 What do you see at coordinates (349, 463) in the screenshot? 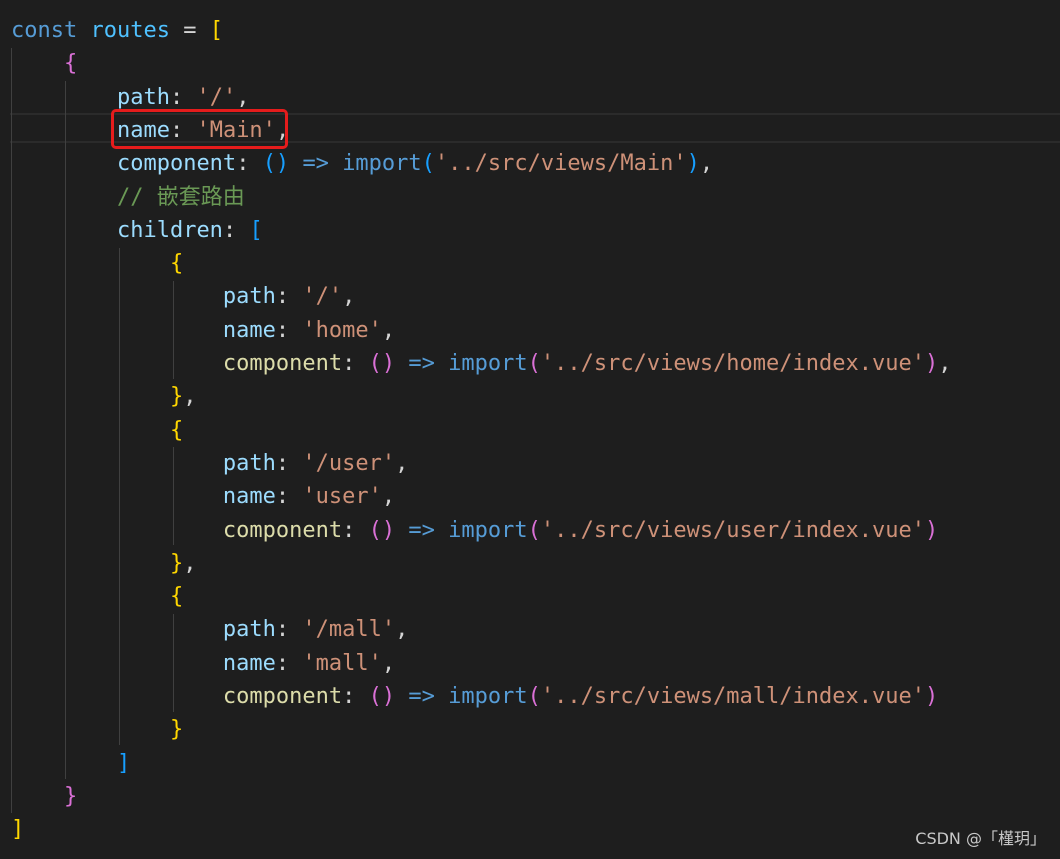
I see `code-token: '/user'` at bounding box center [349, 463].